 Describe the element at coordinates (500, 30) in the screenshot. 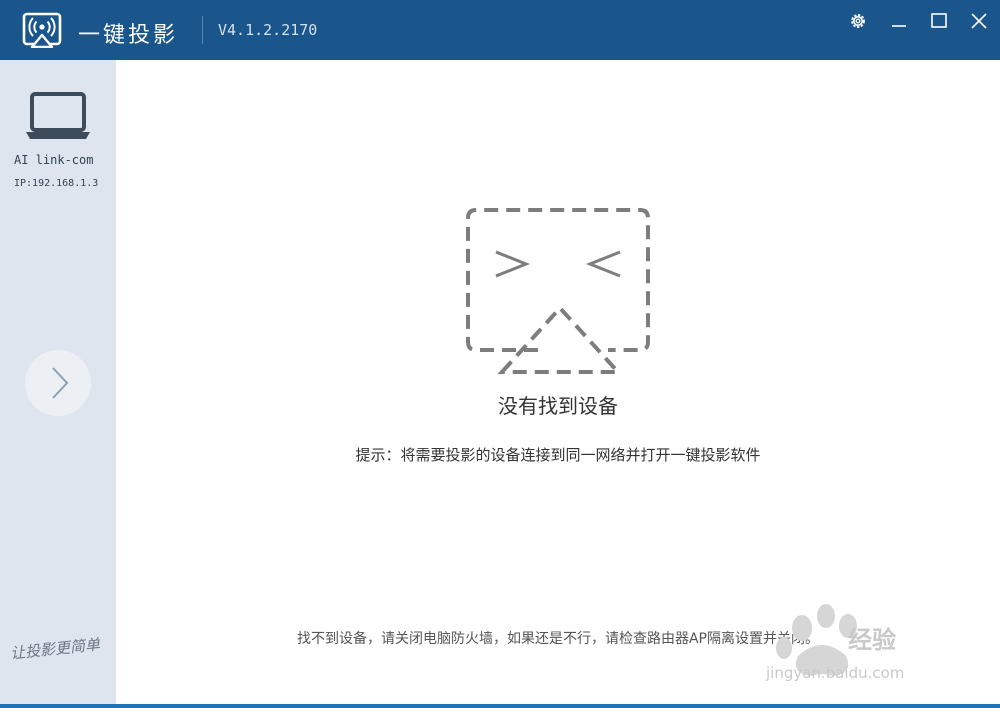

I see `title-bar: 一键投影 V4.1.2.2170` at that location.